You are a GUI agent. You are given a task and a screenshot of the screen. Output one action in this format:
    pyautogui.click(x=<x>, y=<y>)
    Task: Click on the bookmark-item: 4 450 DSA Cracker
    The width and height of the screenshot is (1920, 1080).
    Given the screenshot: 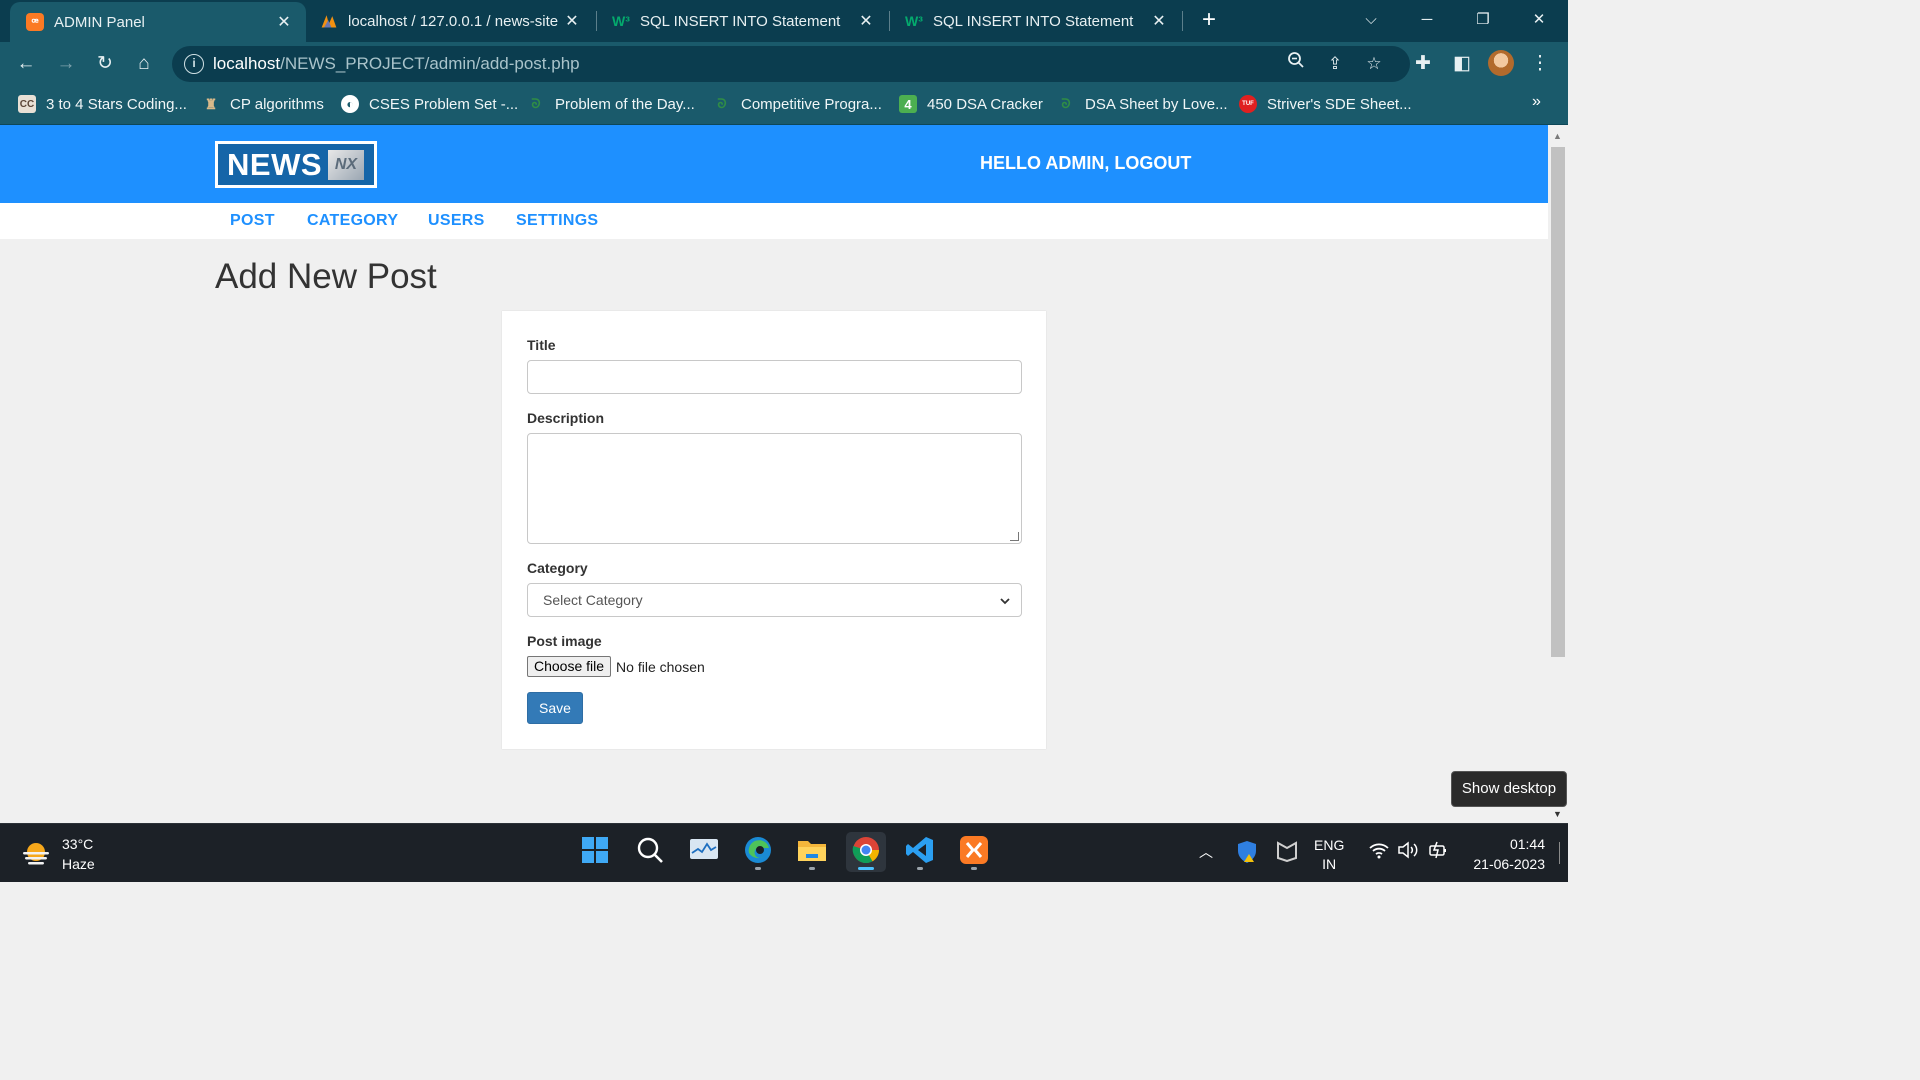 What is the action you would take?
    pyautogui.click(x=971, y=104)
    